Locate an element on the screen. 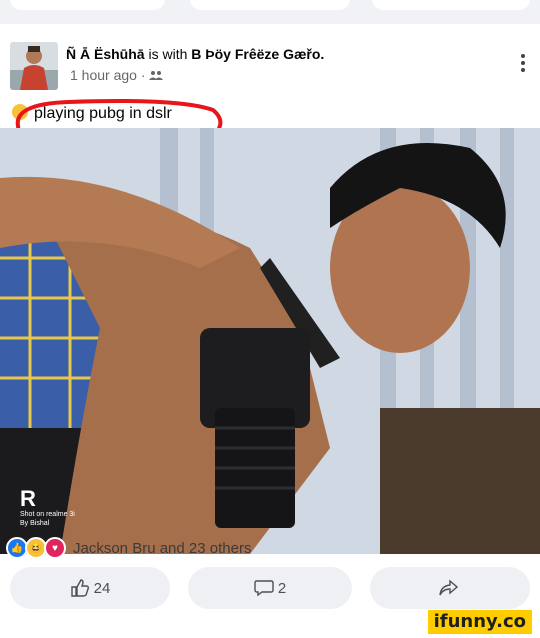 This screenshot has width=540, height=638. like-count: 24 is located at coordinates (102, 588).